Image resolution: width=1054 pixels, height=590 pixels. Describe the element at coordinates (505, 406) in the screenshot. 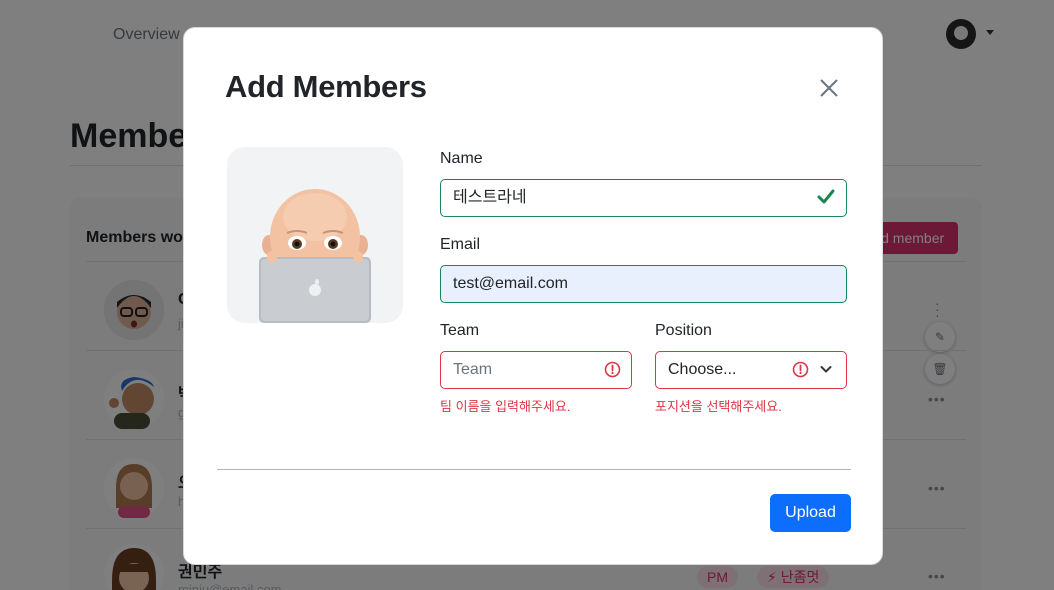

I see `team-error-message: 팀 이름을 입력해주세요.` at that location.